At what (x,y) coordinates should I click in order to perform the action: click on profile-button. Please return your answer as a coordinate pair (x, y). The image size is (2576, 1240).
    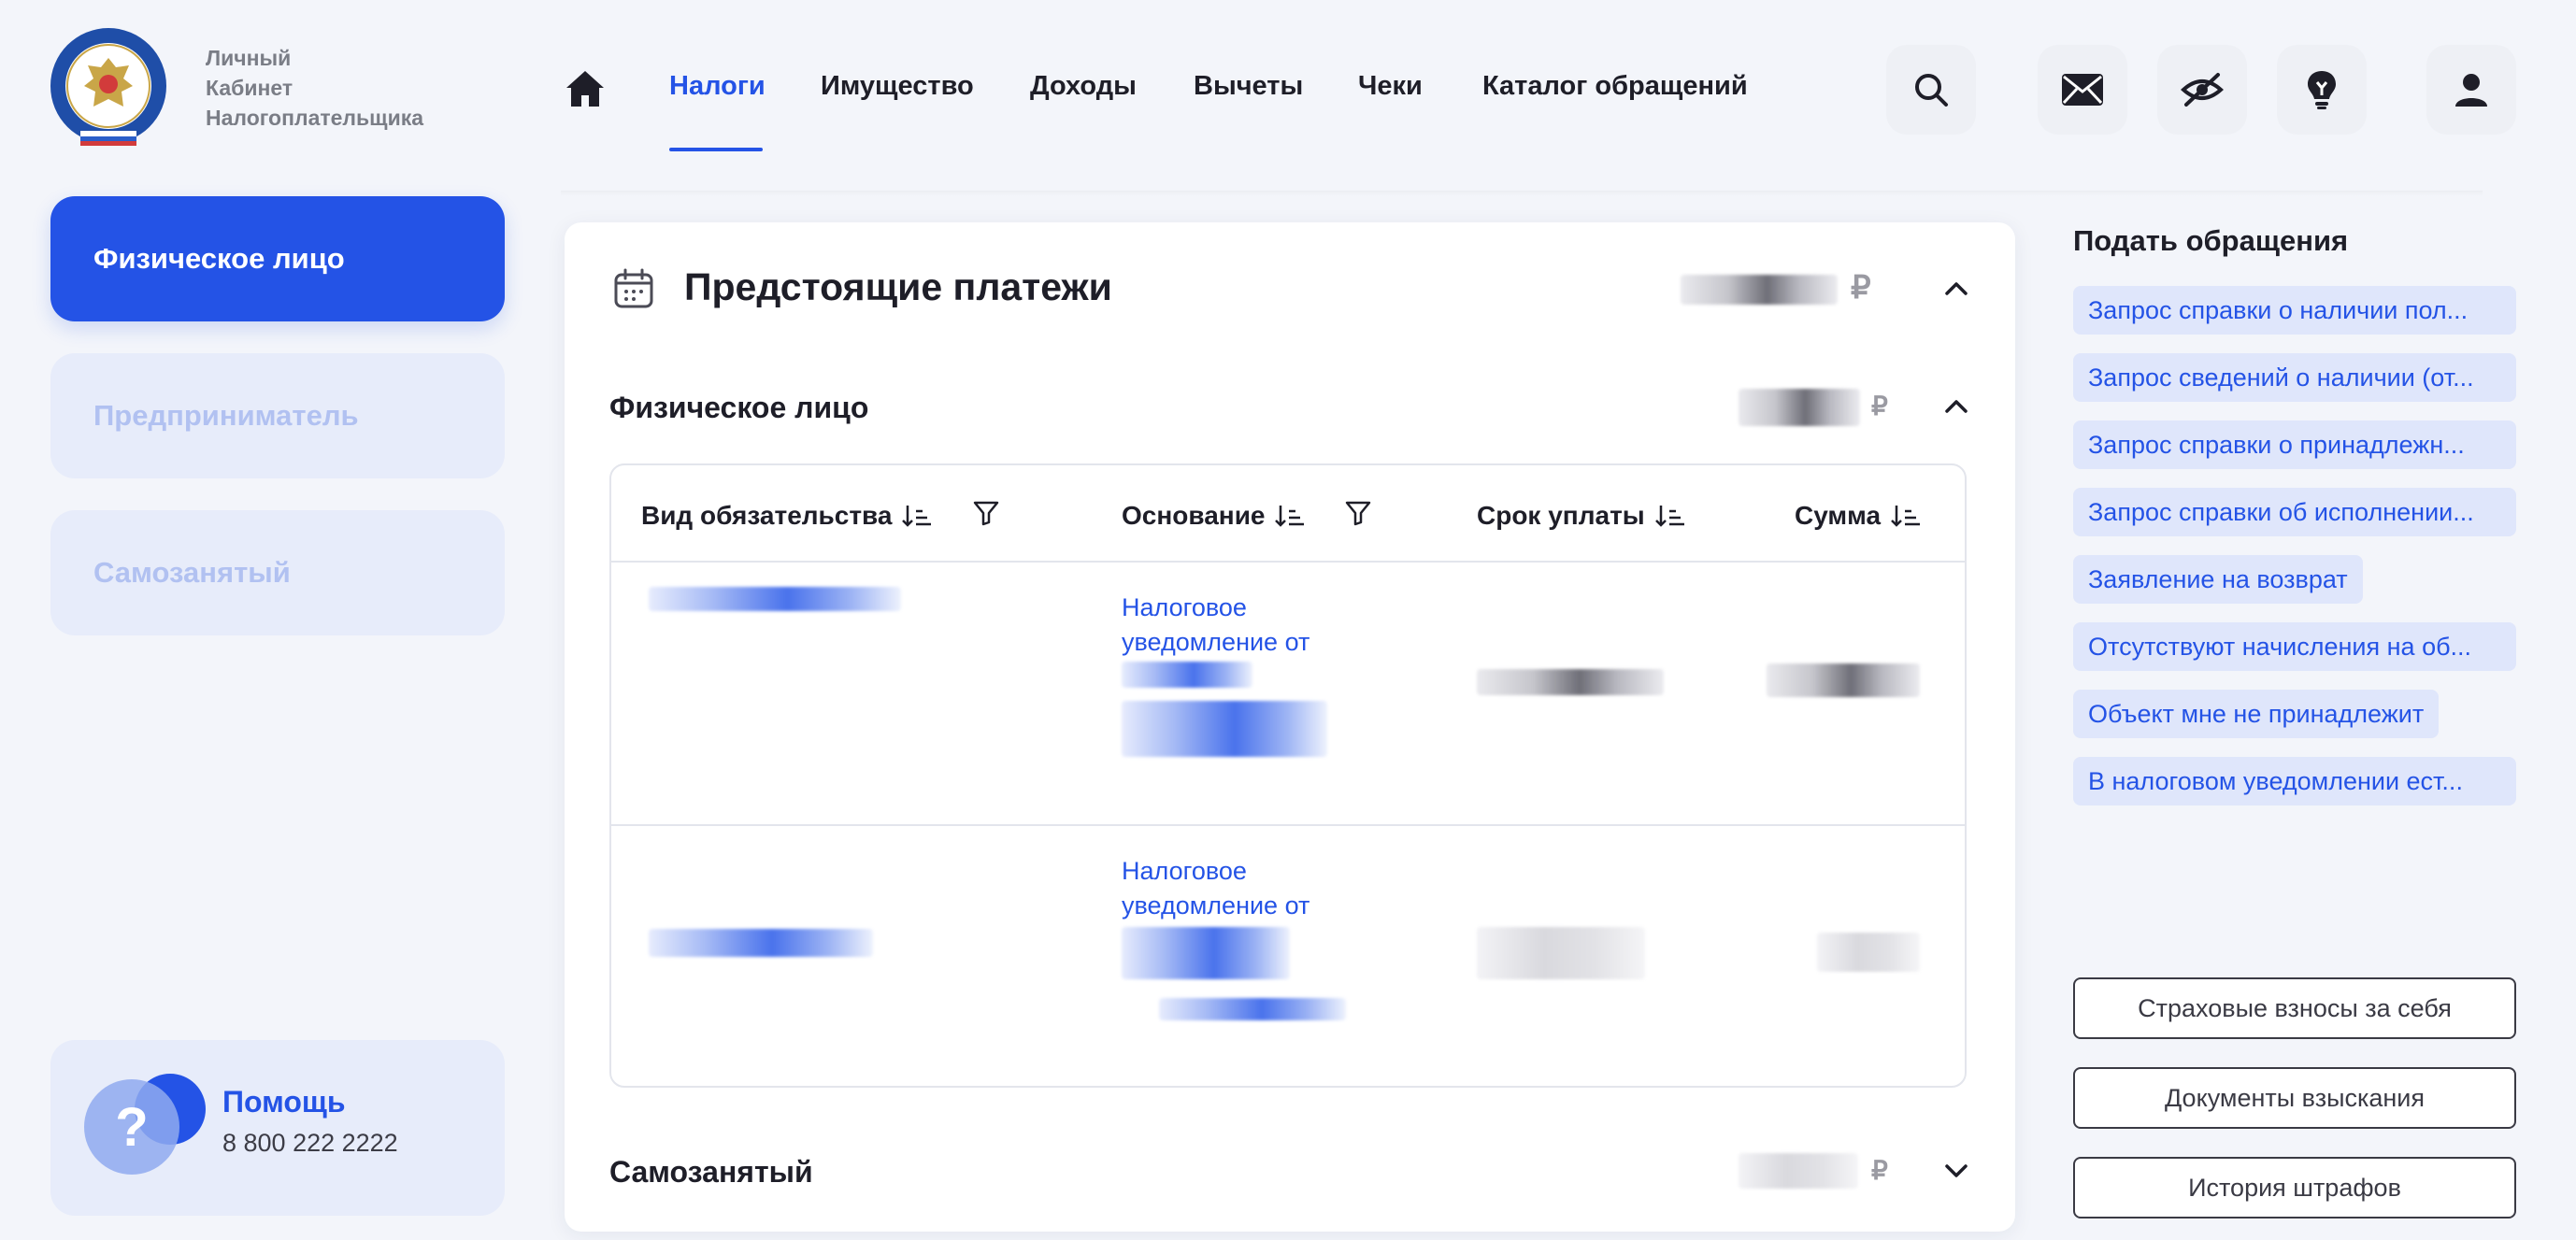
    Looking at the image, I should click on (2471, 90).